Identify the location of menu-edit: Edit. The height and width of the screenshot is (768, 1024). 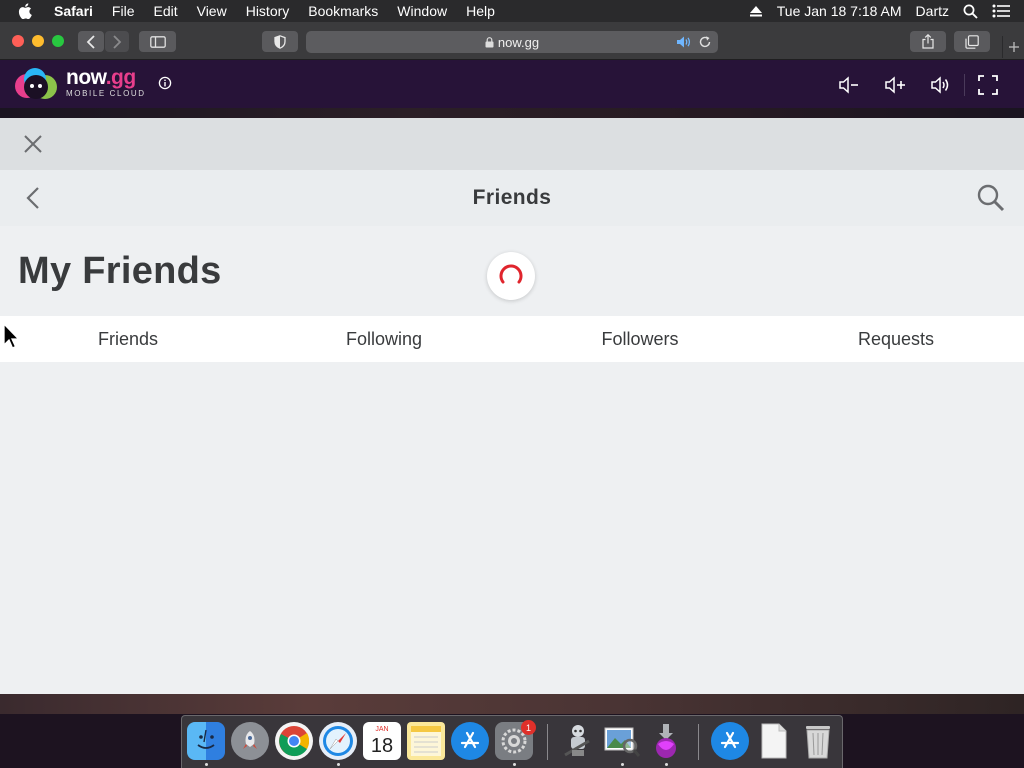
(165, 11).